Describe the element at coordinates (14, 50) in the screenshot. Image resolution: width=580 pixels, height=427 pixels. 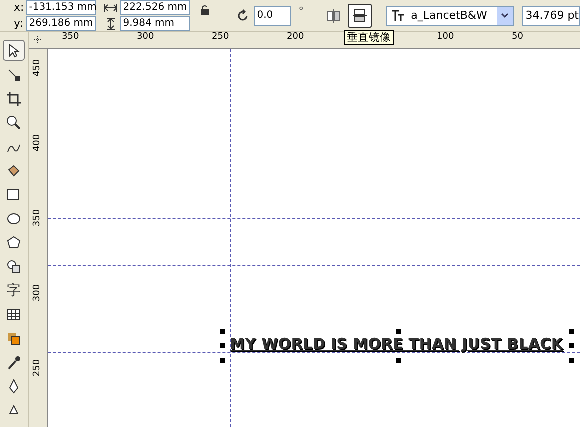
I see `tool-button` at that location.